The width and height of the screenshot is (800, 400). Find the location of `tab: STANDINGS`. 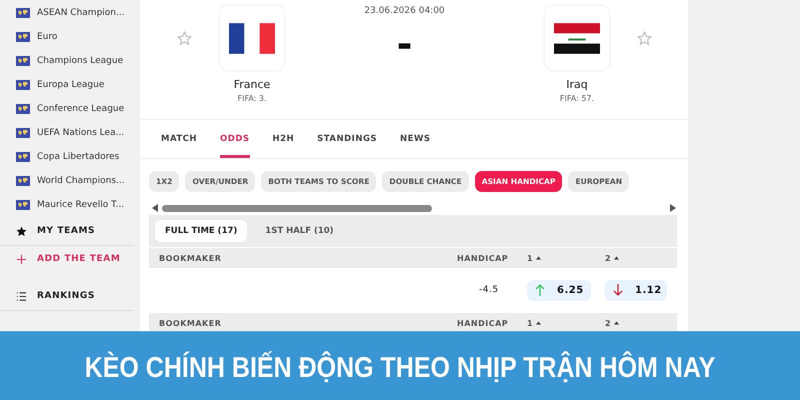

tab: STANDINGS is located at coordinates (347, 139).